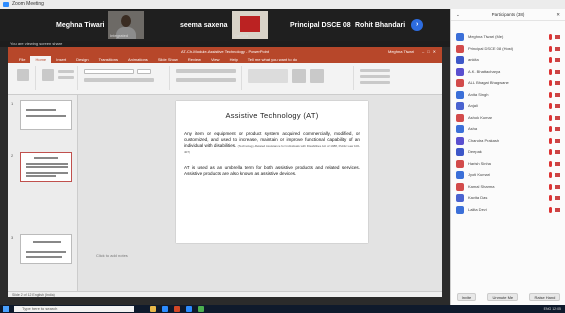 The width and height of the screenshot is (565, 313). I want to click on ribbon-tab: Review, so click(194, 59).